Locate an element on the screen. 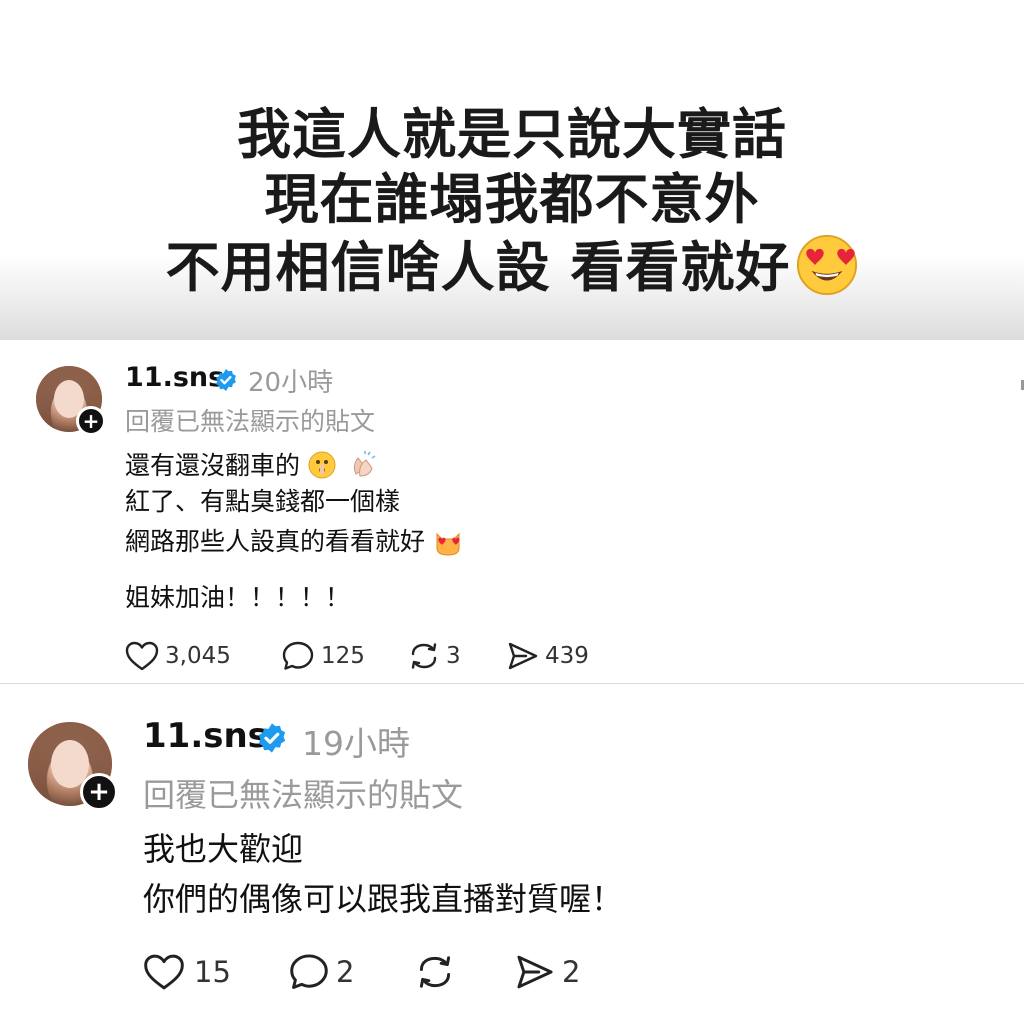 This screenshot has width=1024, height=1024. post-text-line-1: 還有還沒翻車的 is located at coordinates (213, 465).